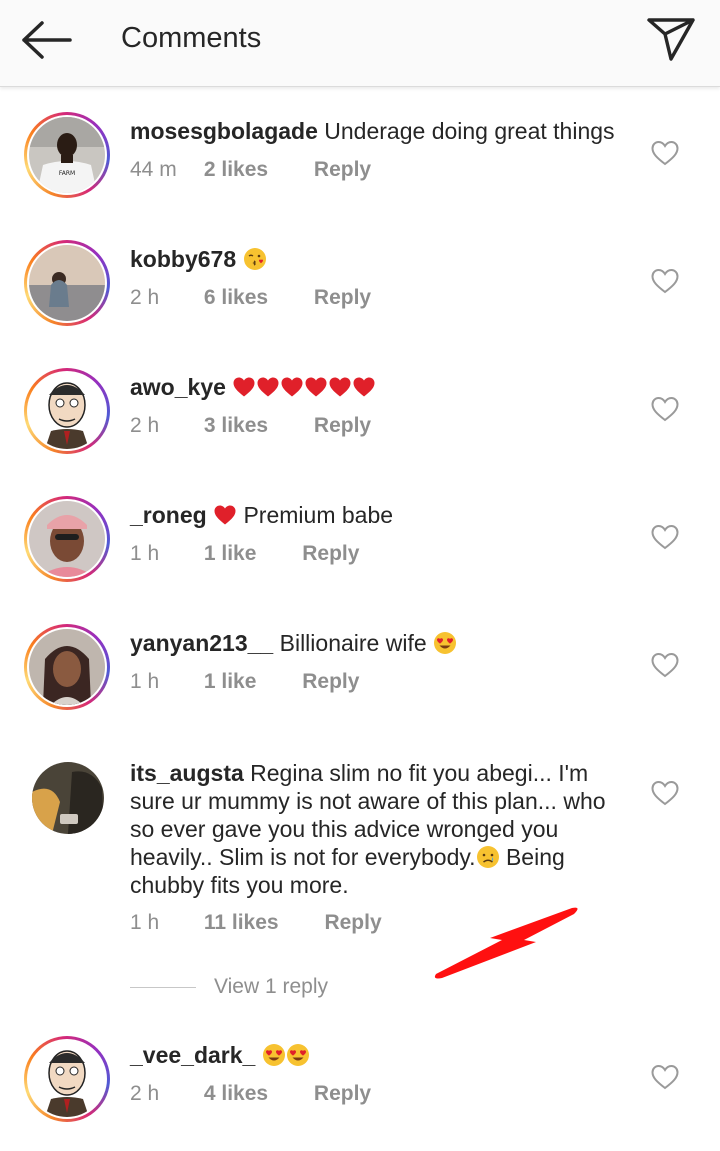 This screenshot has height=1151, width=720. I want to click on svg-text: FARM, so click(67, 173).